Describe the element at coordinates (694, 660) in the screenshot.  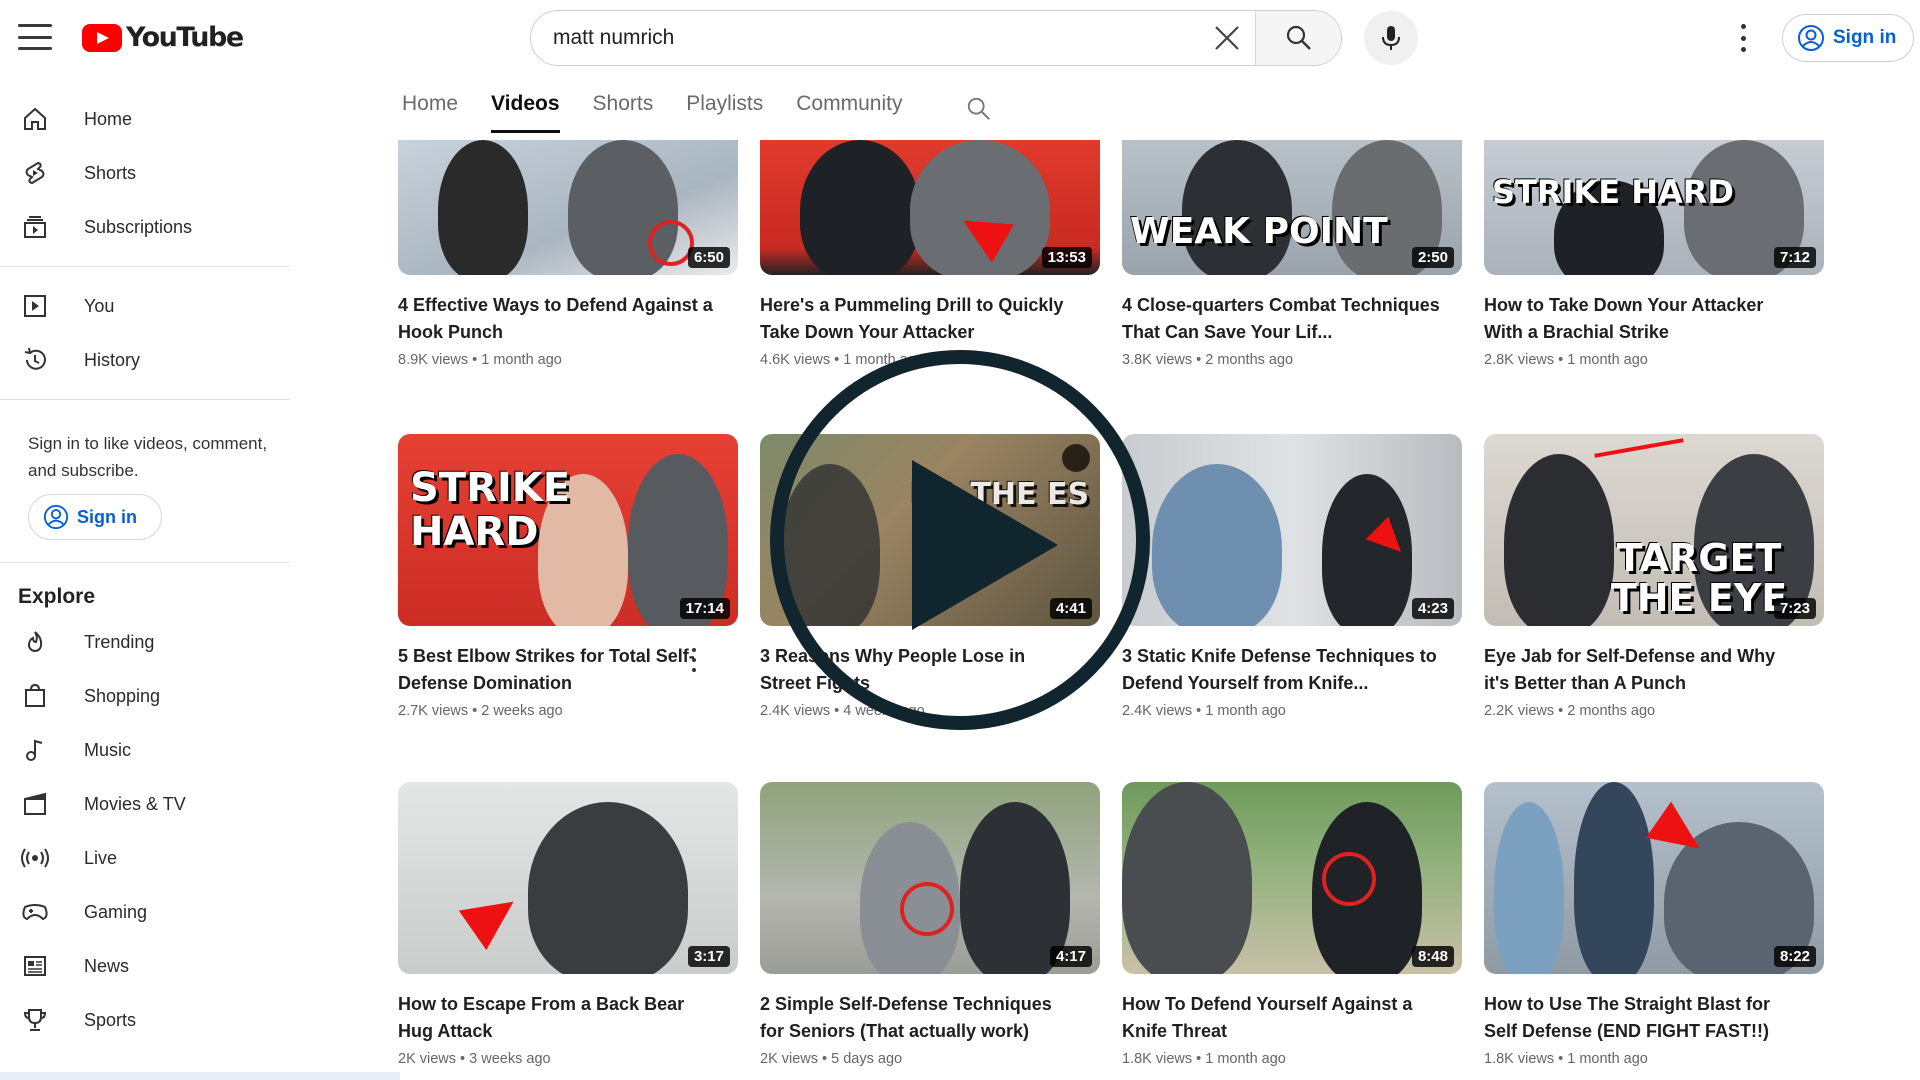
I see `video-options-icon` at that location.